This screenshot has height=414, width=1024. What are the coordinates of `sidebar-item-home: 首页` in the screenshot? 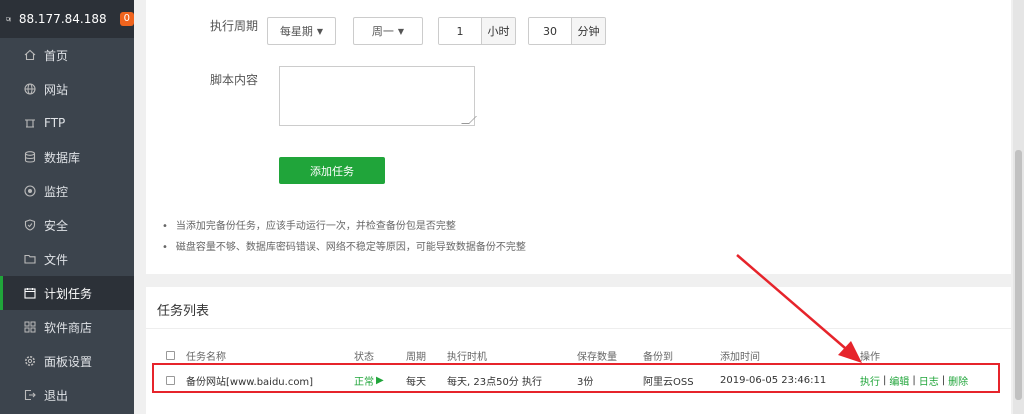 It's located at (67, 55).